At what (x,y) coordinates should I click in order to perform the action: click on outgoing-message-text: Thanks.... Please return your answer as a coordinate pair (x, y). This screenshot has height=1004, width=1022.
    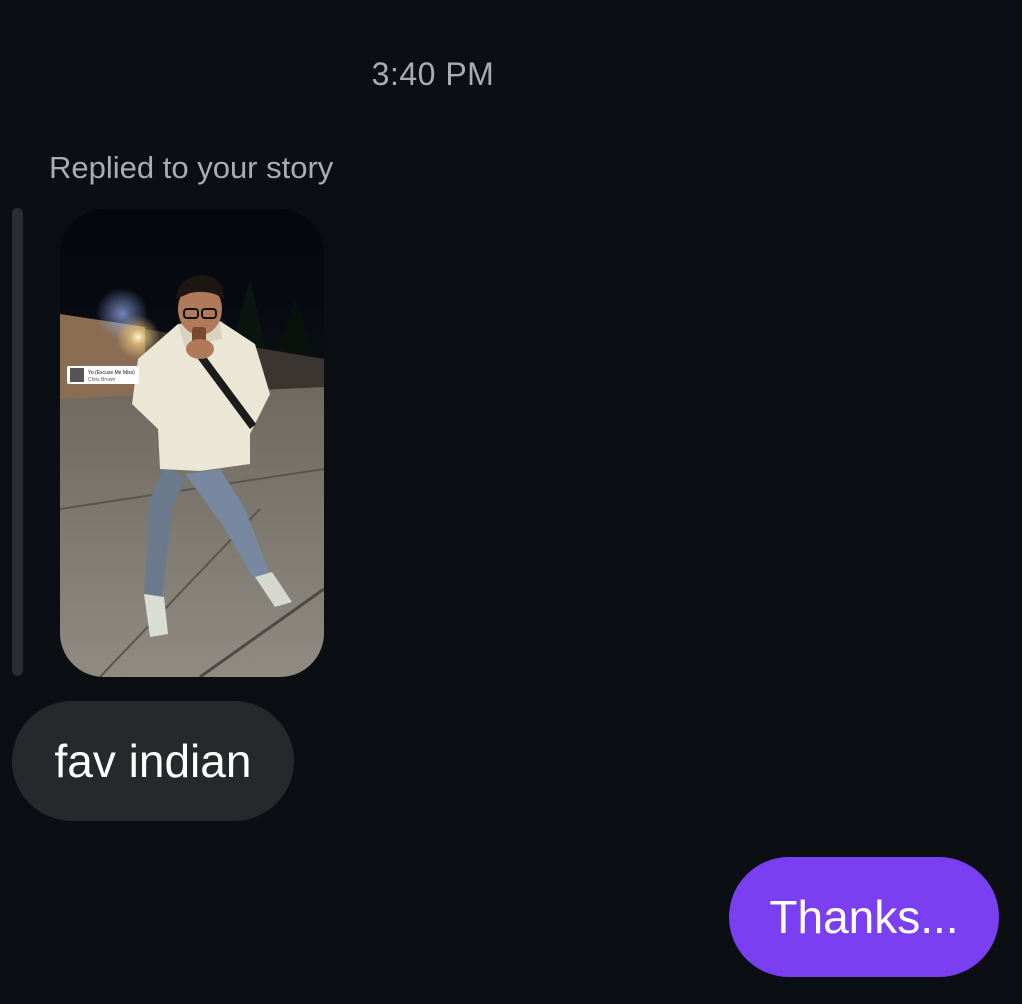
    Looking at the image, I should click on (864, 917).